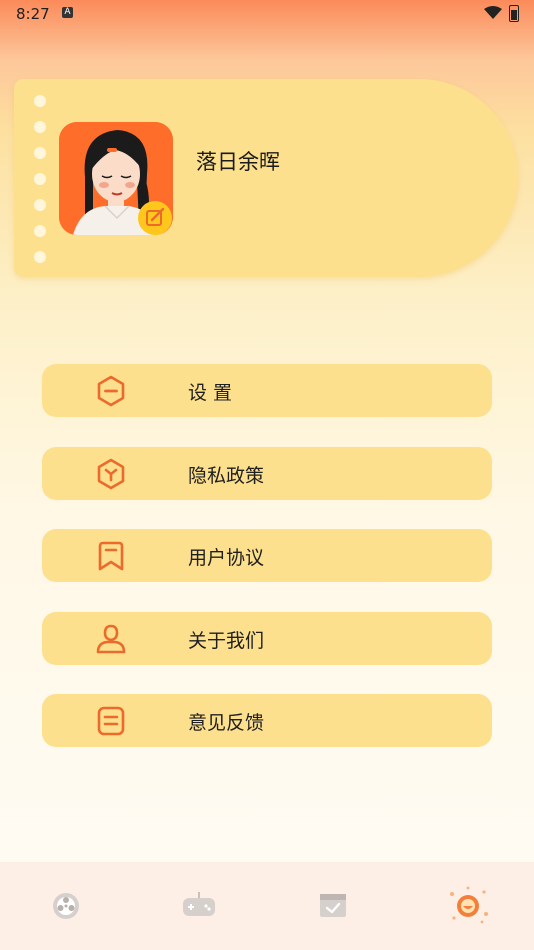 This screenshot has width=534, height=950. I want to click on status-bar: 8:27 A, so click(267, 14).